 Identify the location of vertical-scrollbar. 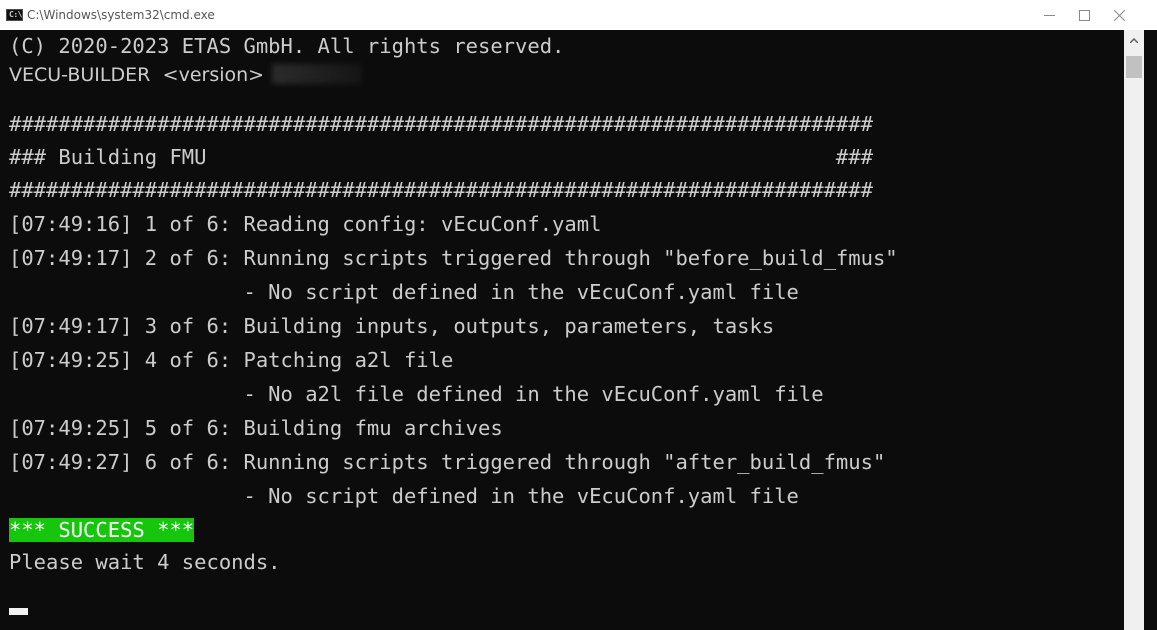
(1134, 330).